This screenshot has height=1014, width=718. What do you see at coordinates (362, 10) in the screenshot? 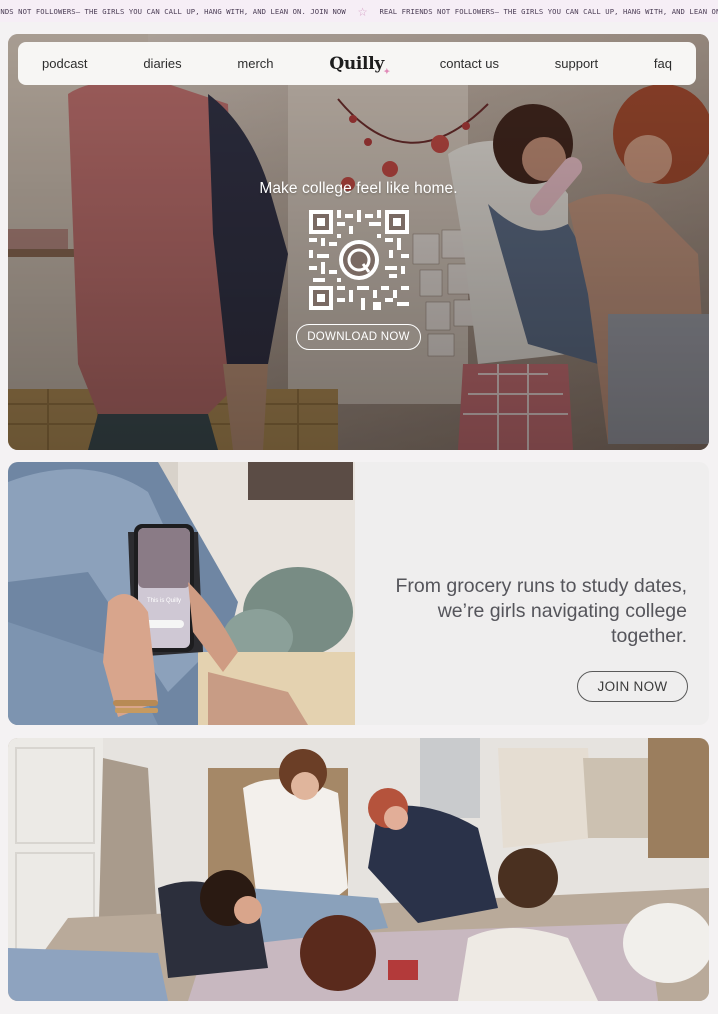
I see `star-icon: ☆` at bounding box center [362, 10].